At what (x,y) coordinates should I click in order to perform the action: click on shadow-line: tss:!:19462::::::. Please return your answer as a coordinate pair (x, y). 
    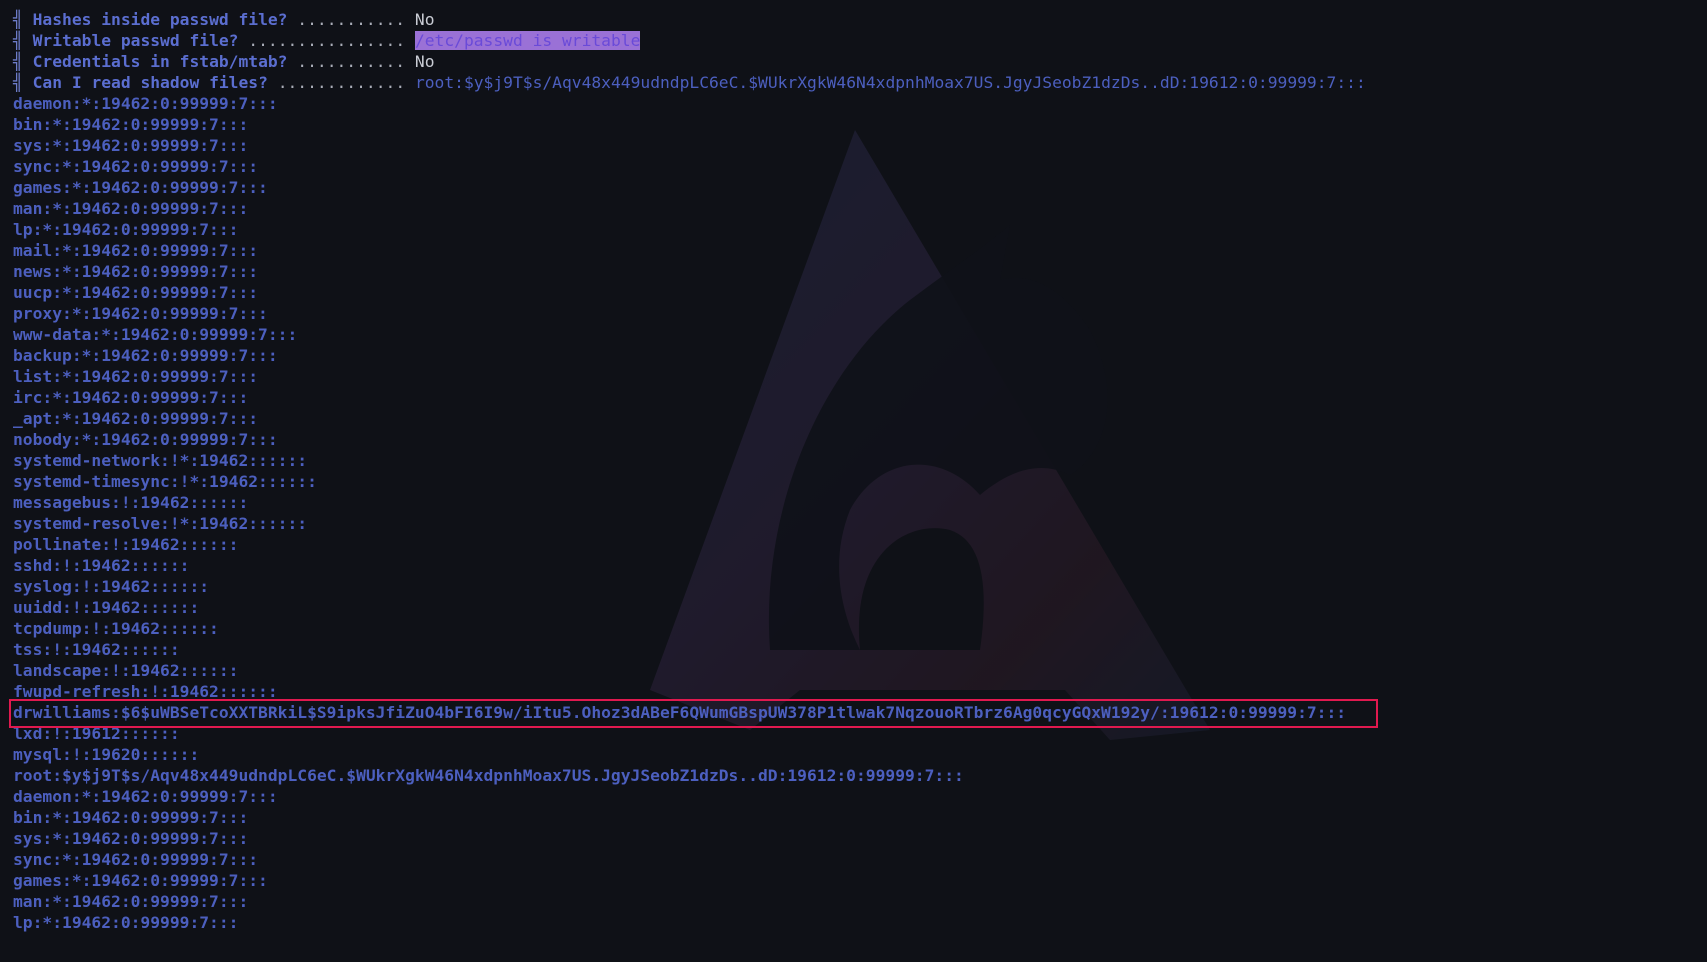
    Looking at the image, I should click on (96, 649).